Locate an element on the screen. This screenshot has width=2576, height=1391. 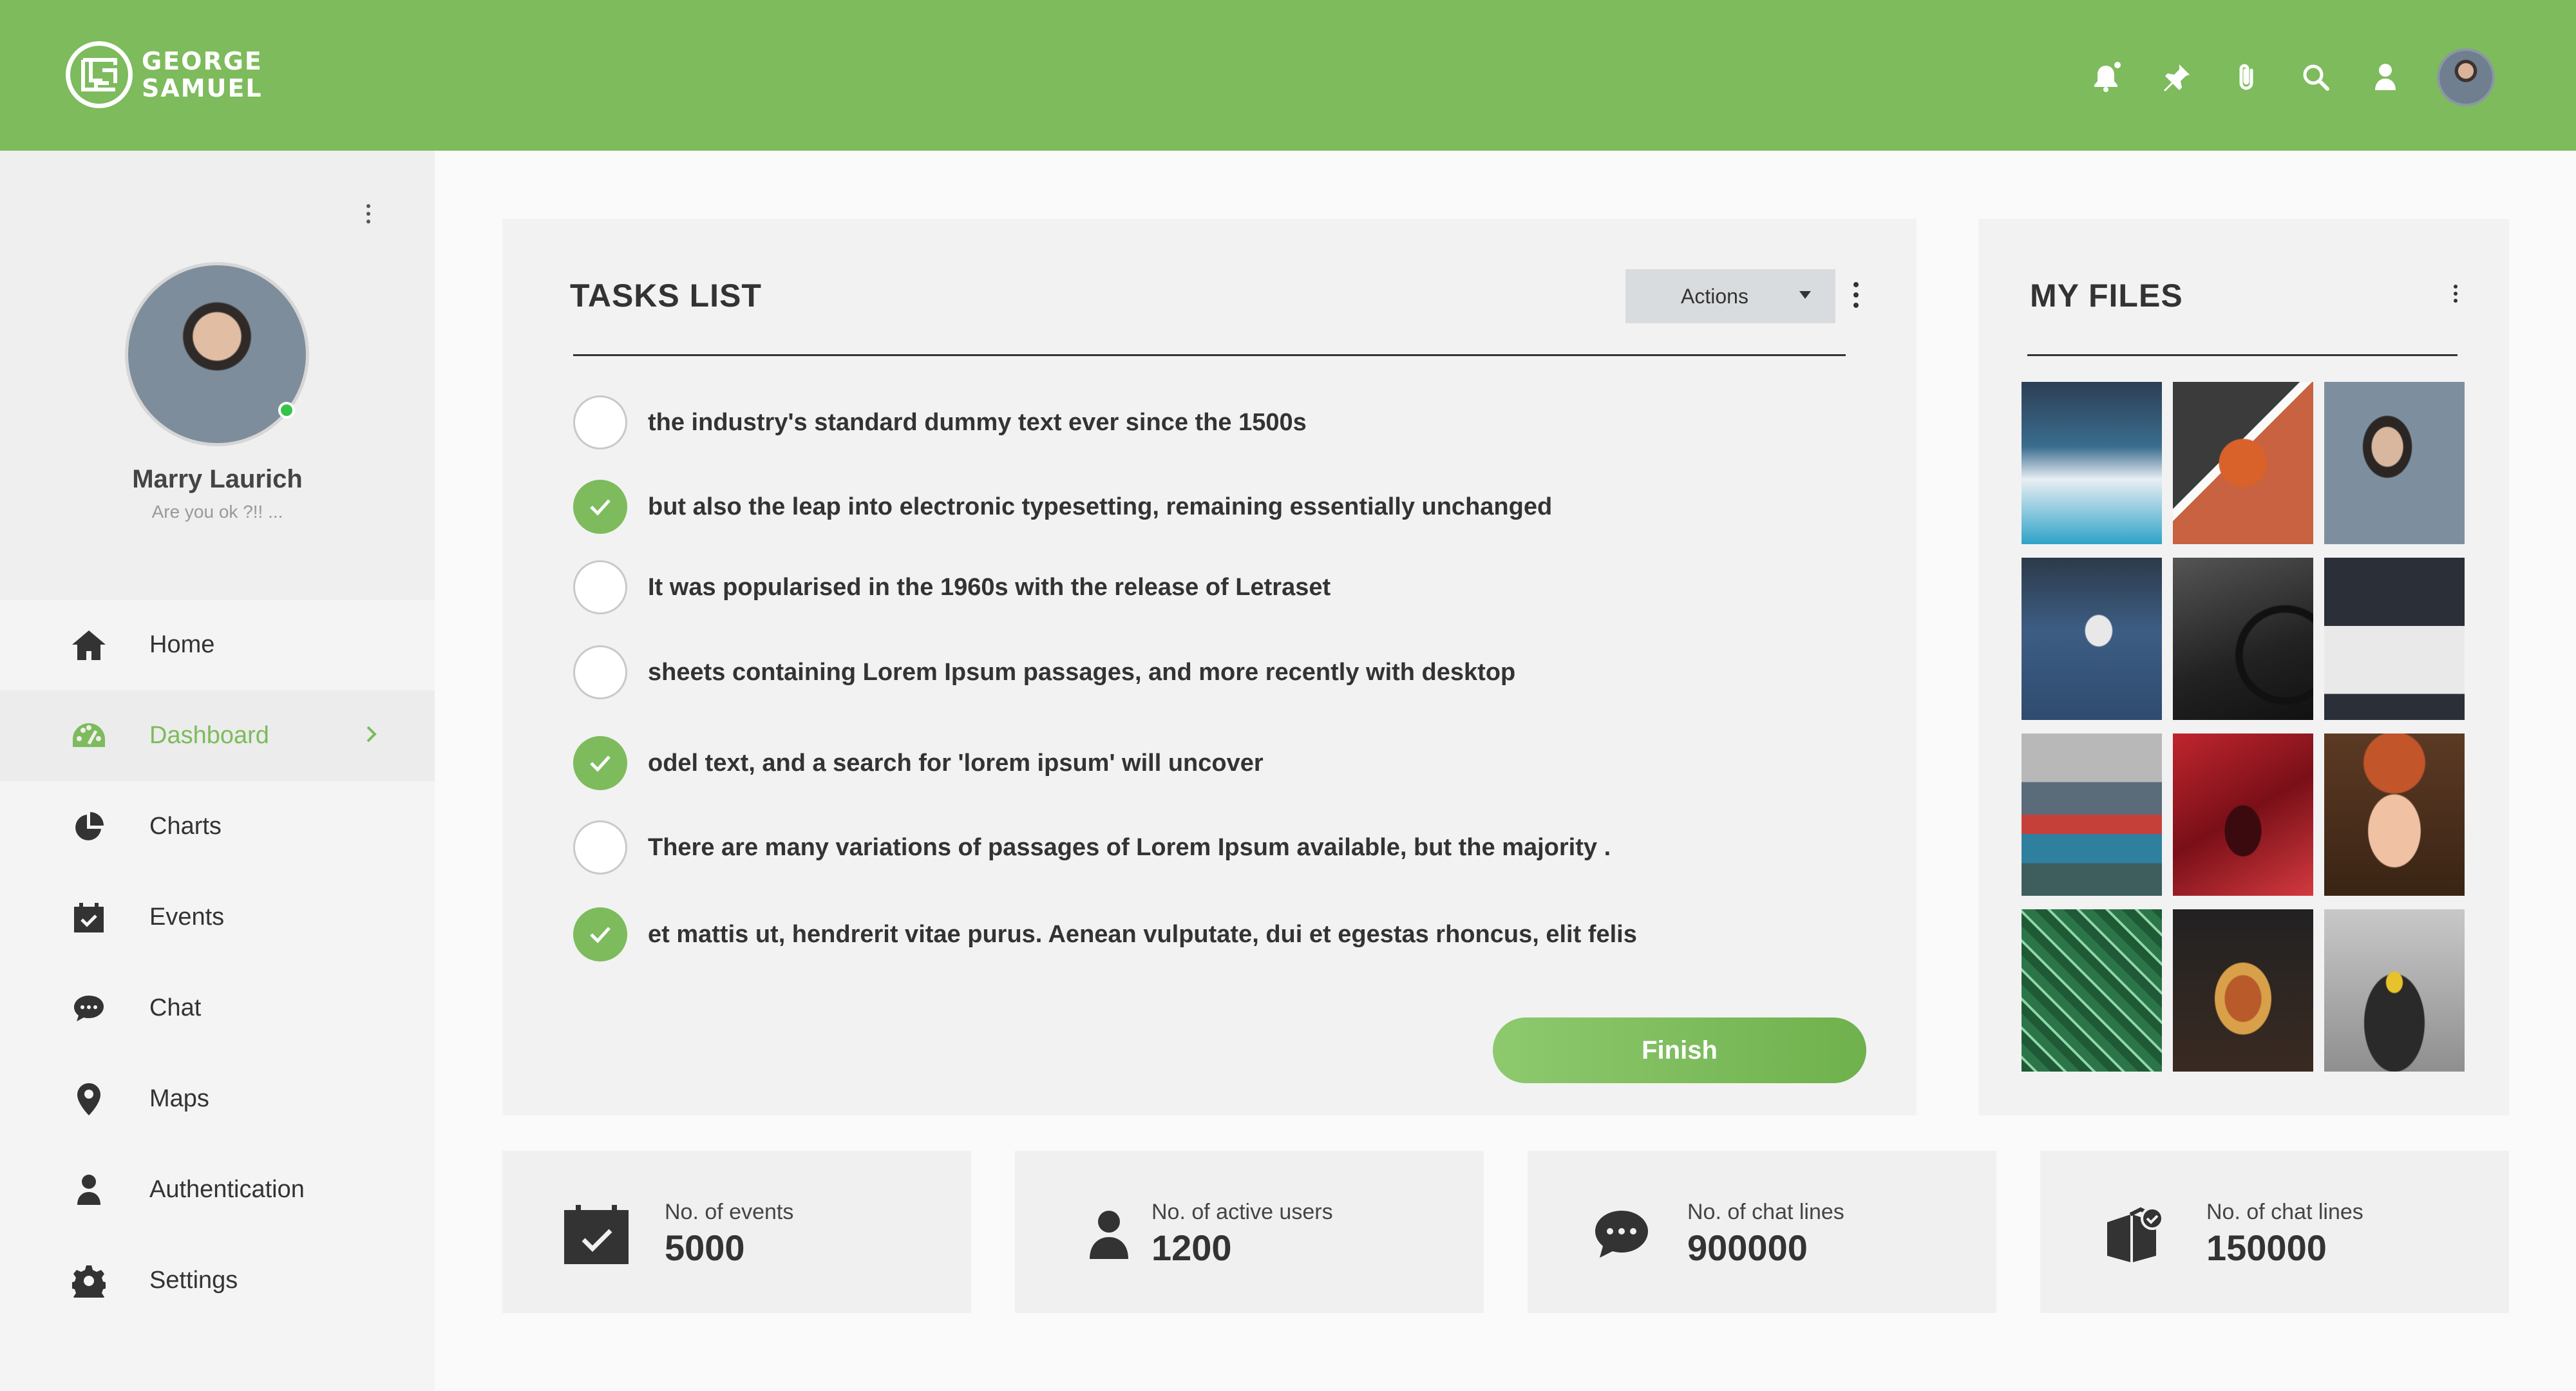
stat-label: No. of events is located at coordinates (729, 1212).